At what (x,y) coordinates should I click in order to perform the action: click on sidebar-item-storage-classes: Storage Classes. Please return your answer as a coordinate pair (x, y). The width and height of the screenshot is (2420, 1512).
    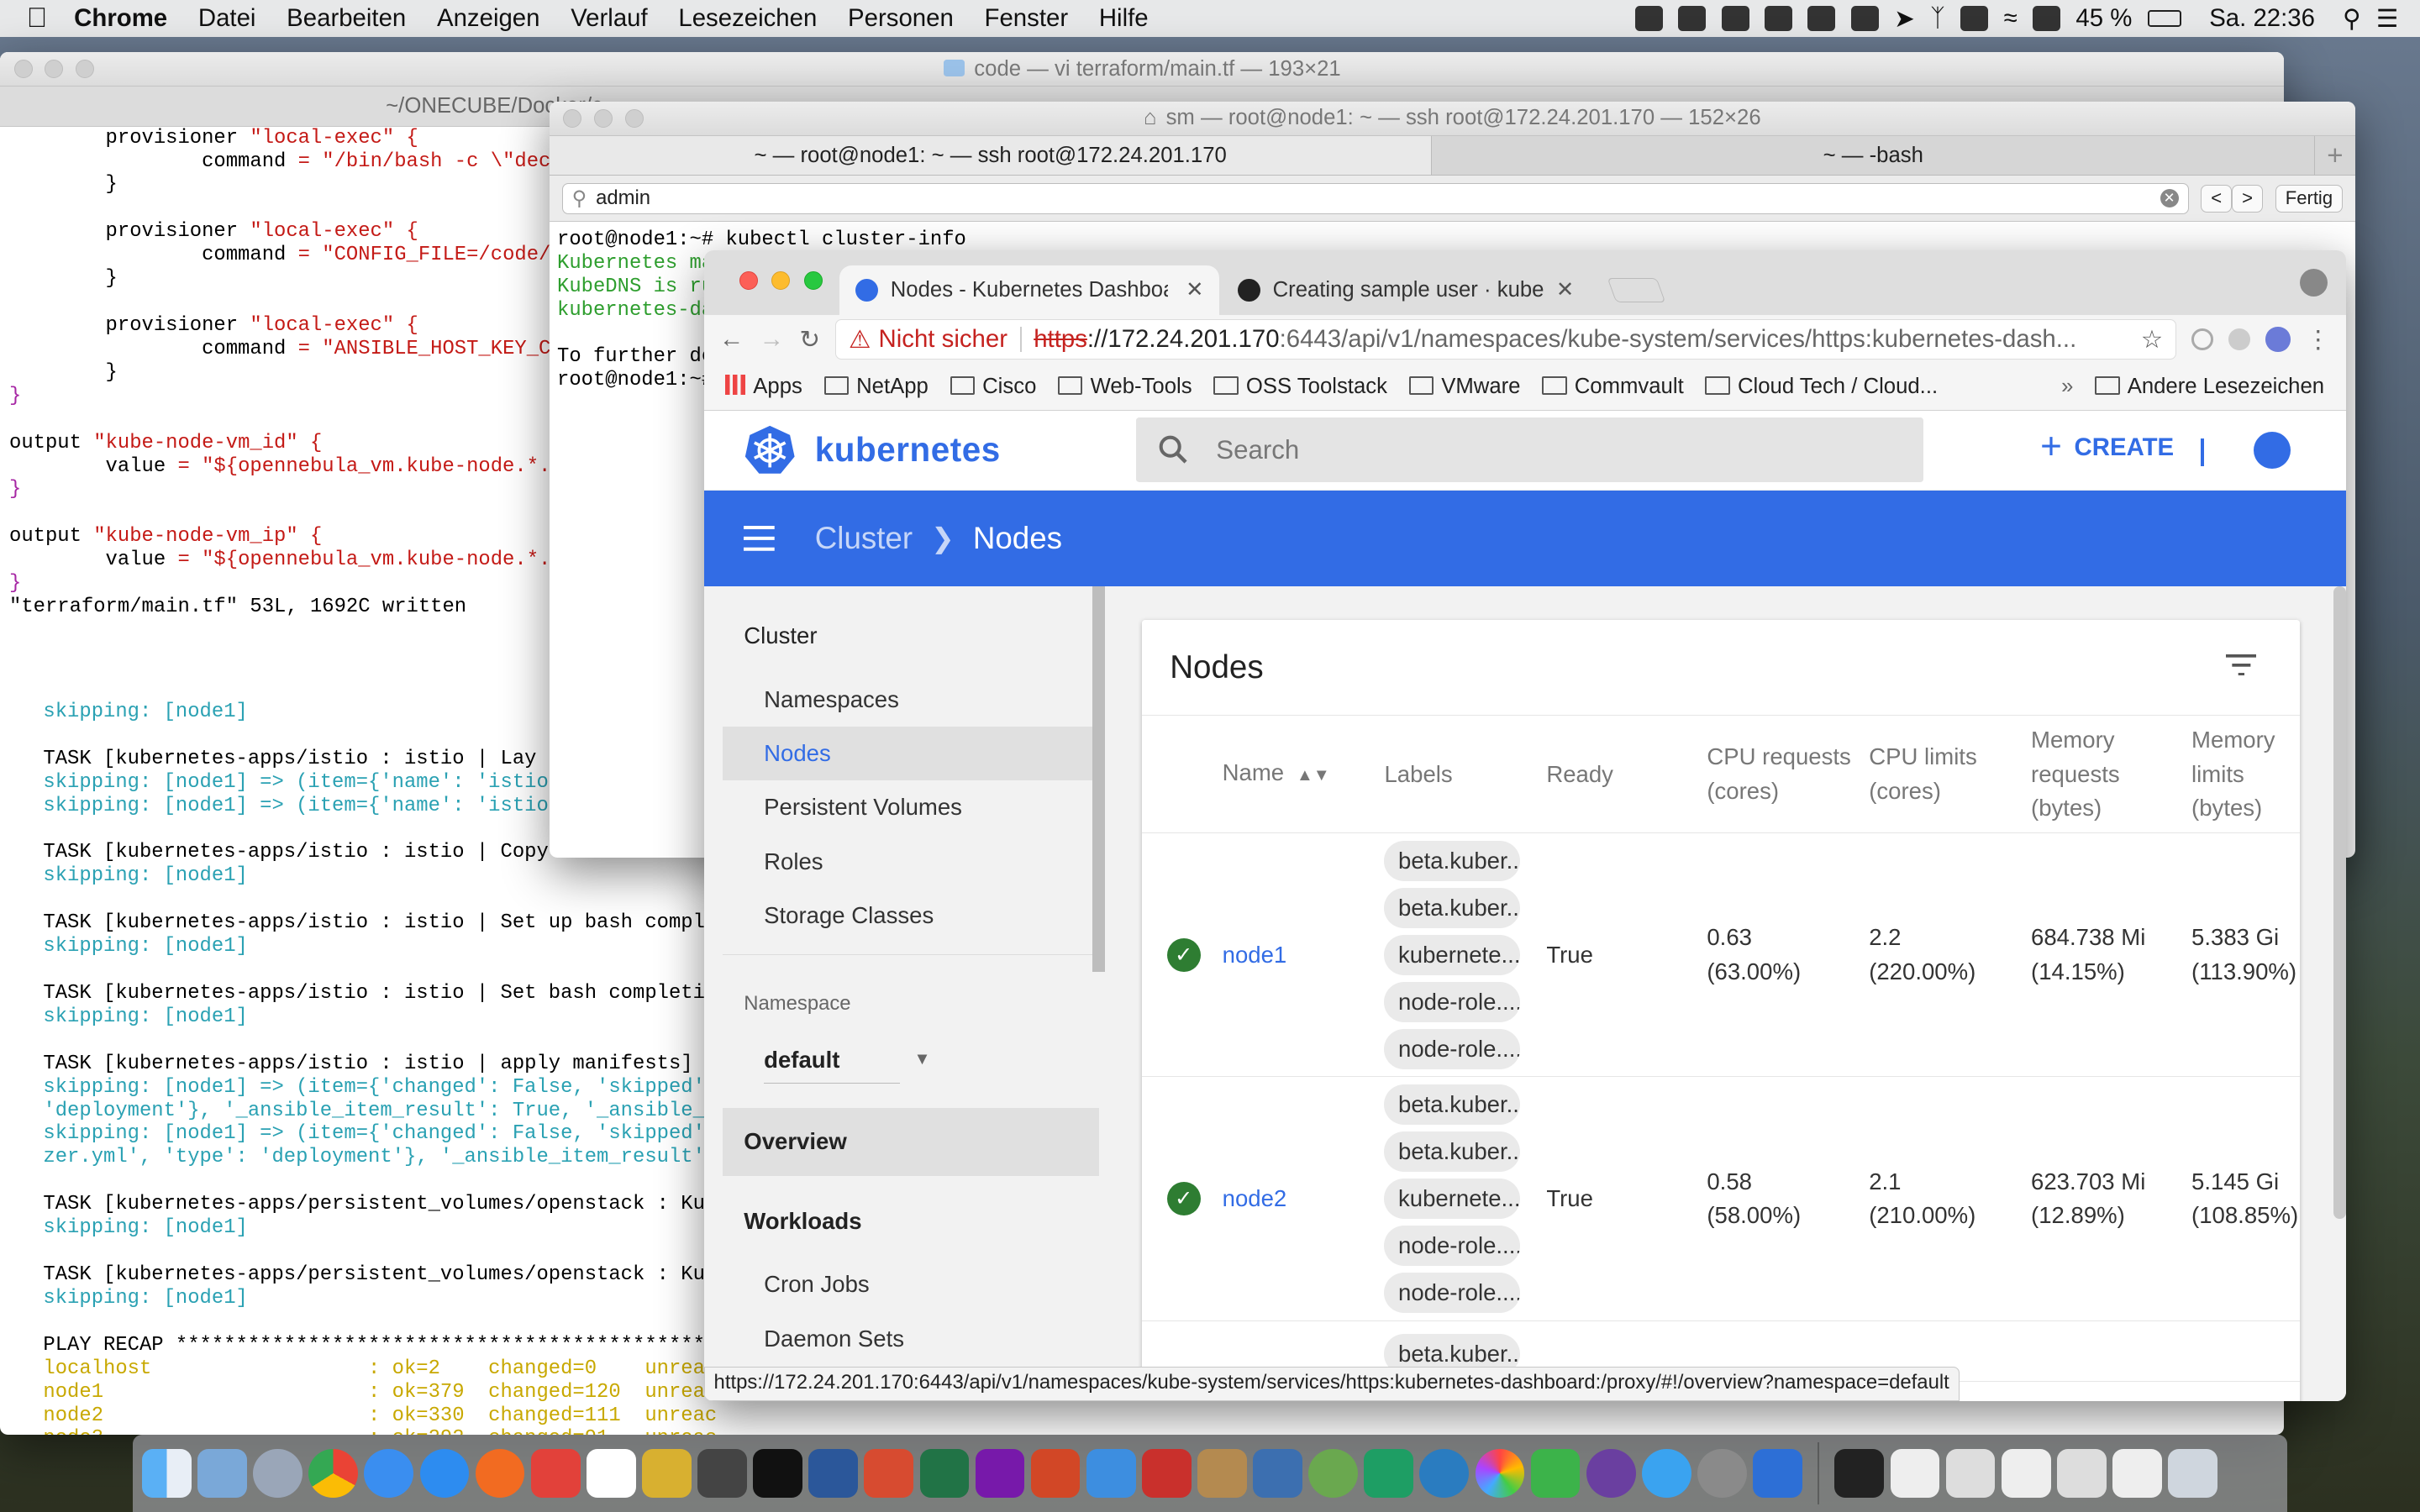
    Looking at the image, I should click on (911, 915).